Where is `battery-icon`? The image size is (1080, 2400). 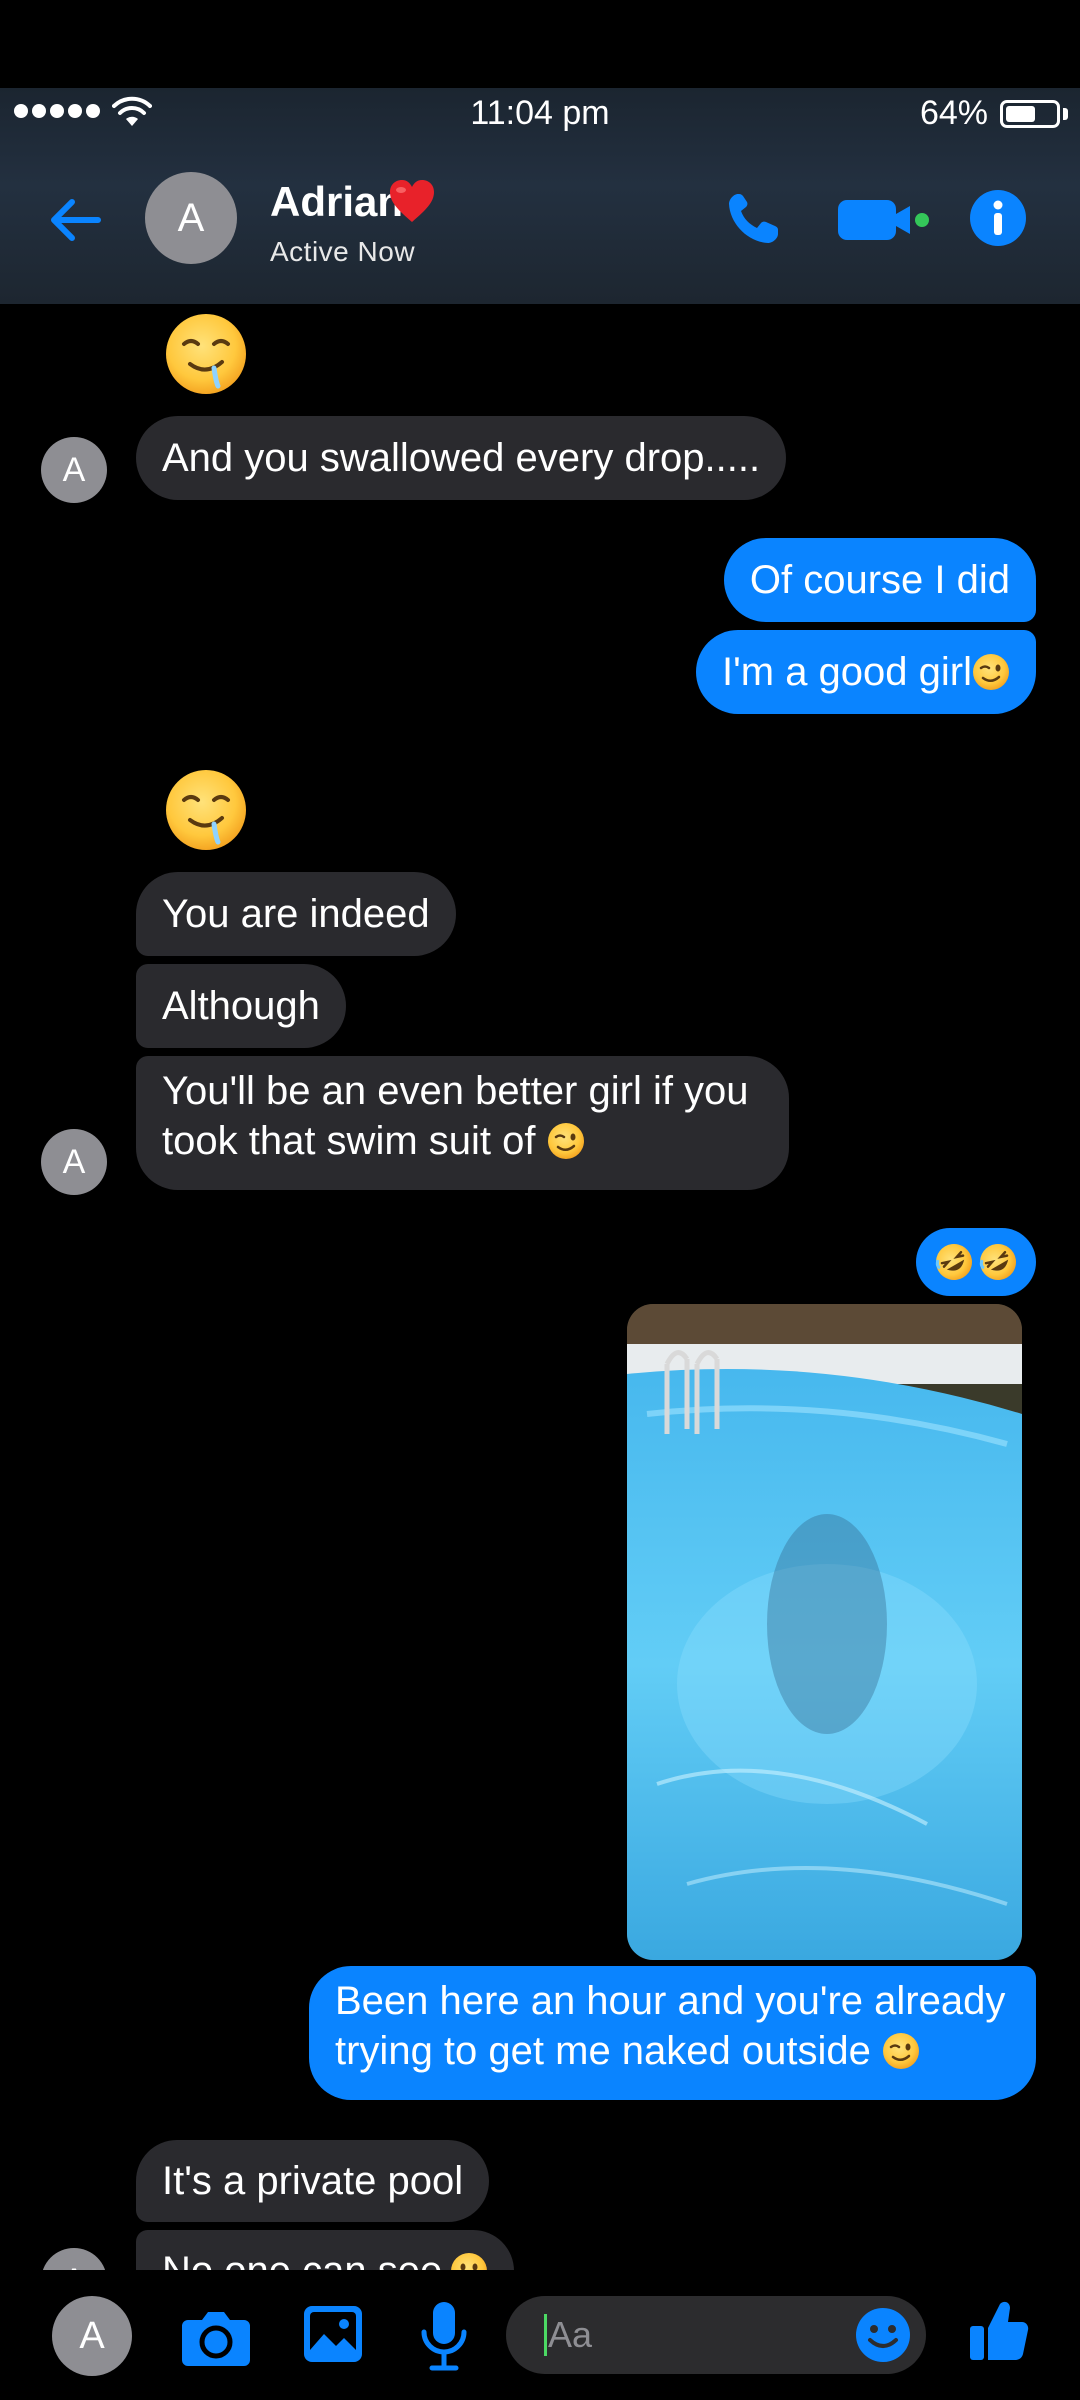 battery-icon is located at coordinates (1030, 114).